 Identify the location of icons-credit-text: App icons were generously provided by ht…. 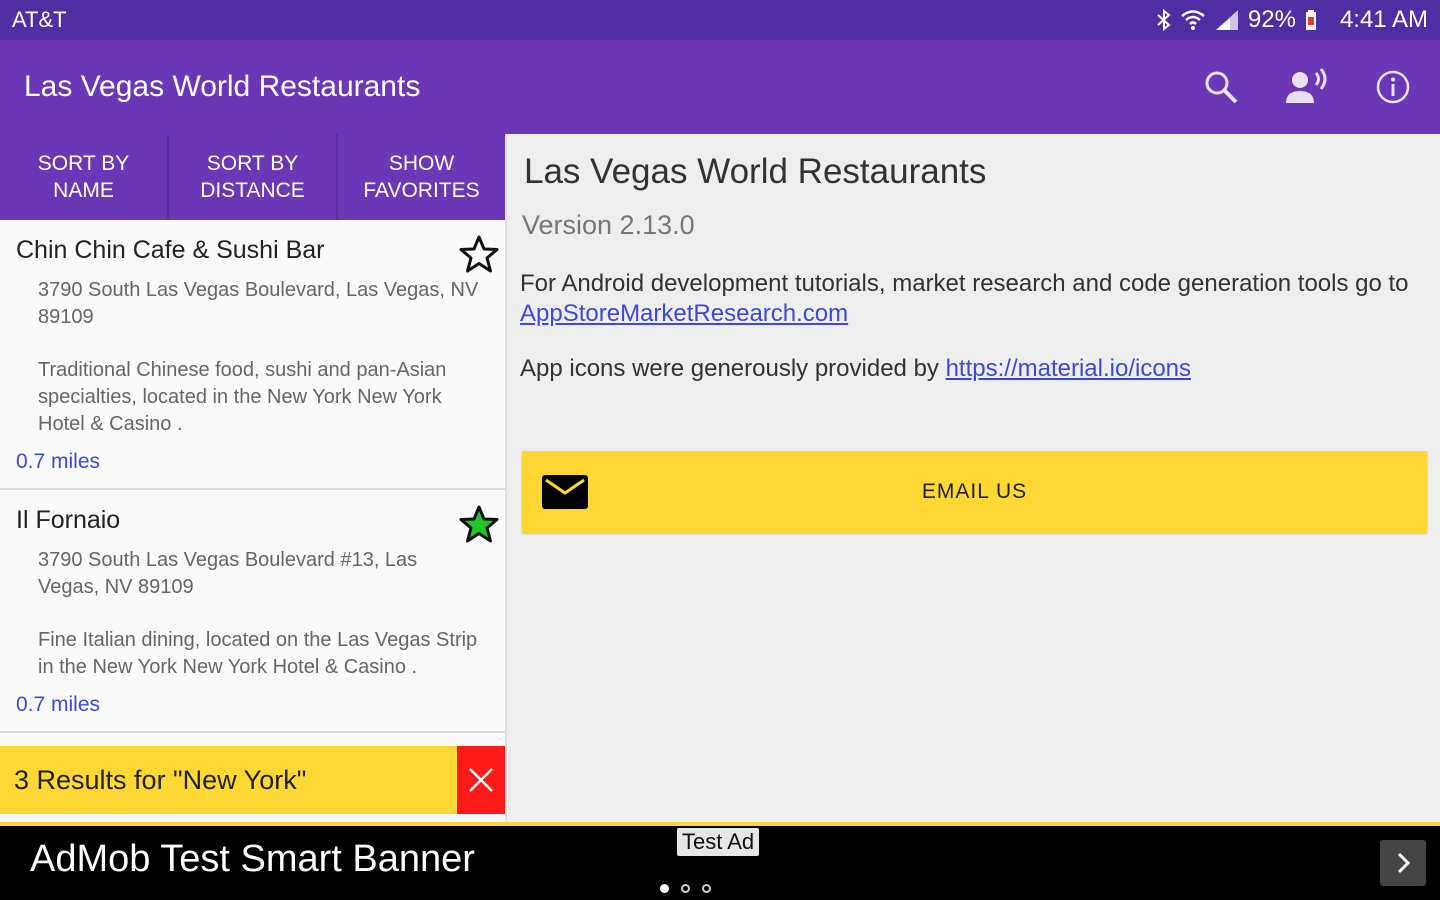
(856, 368).